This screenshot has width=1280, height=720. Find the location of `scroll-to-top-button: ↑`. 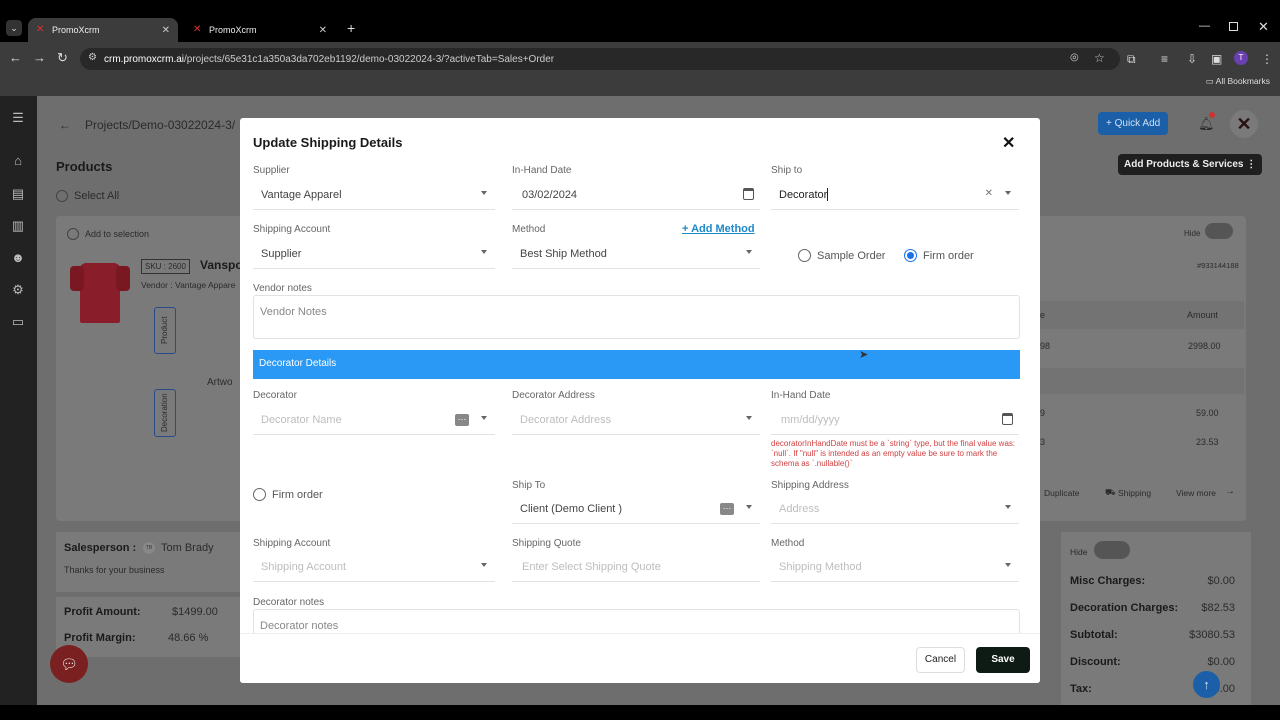

scroll-to-top-button: ↑ is located at coordinates (1206, 684).